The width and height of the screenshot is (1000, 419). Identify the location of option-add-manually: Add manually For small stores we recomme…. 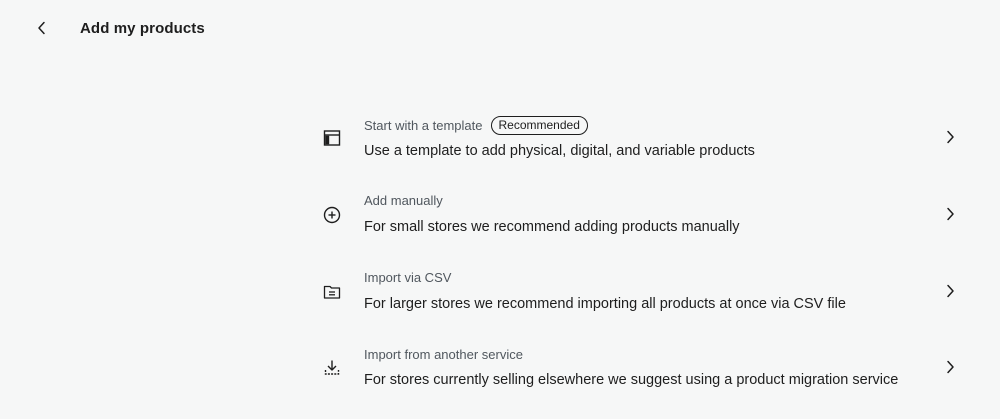
(638, 215).